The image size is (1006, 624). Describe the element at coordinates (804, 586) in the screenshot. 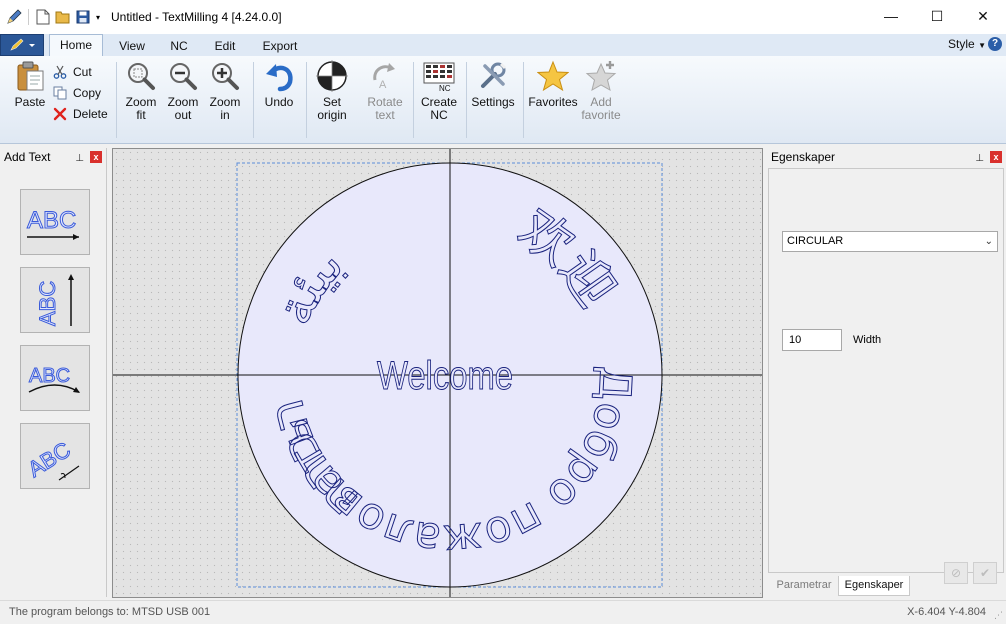

I see `tab-parametrar: Parametrar` at that location.